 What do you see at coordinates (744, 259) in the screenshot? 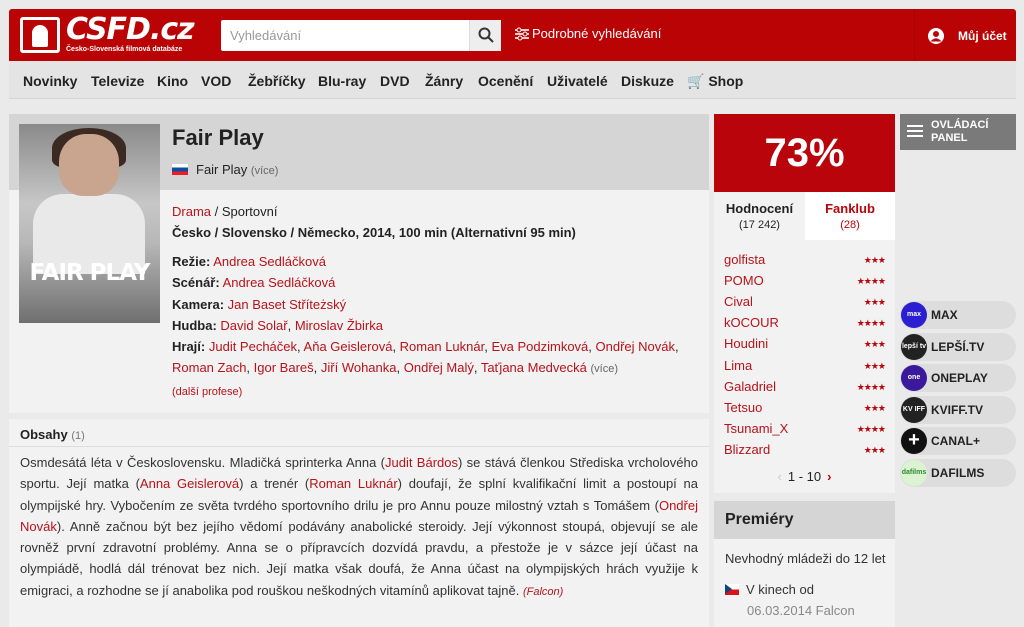
I see `rater-name: golfista` at bounding box center [744, 259].